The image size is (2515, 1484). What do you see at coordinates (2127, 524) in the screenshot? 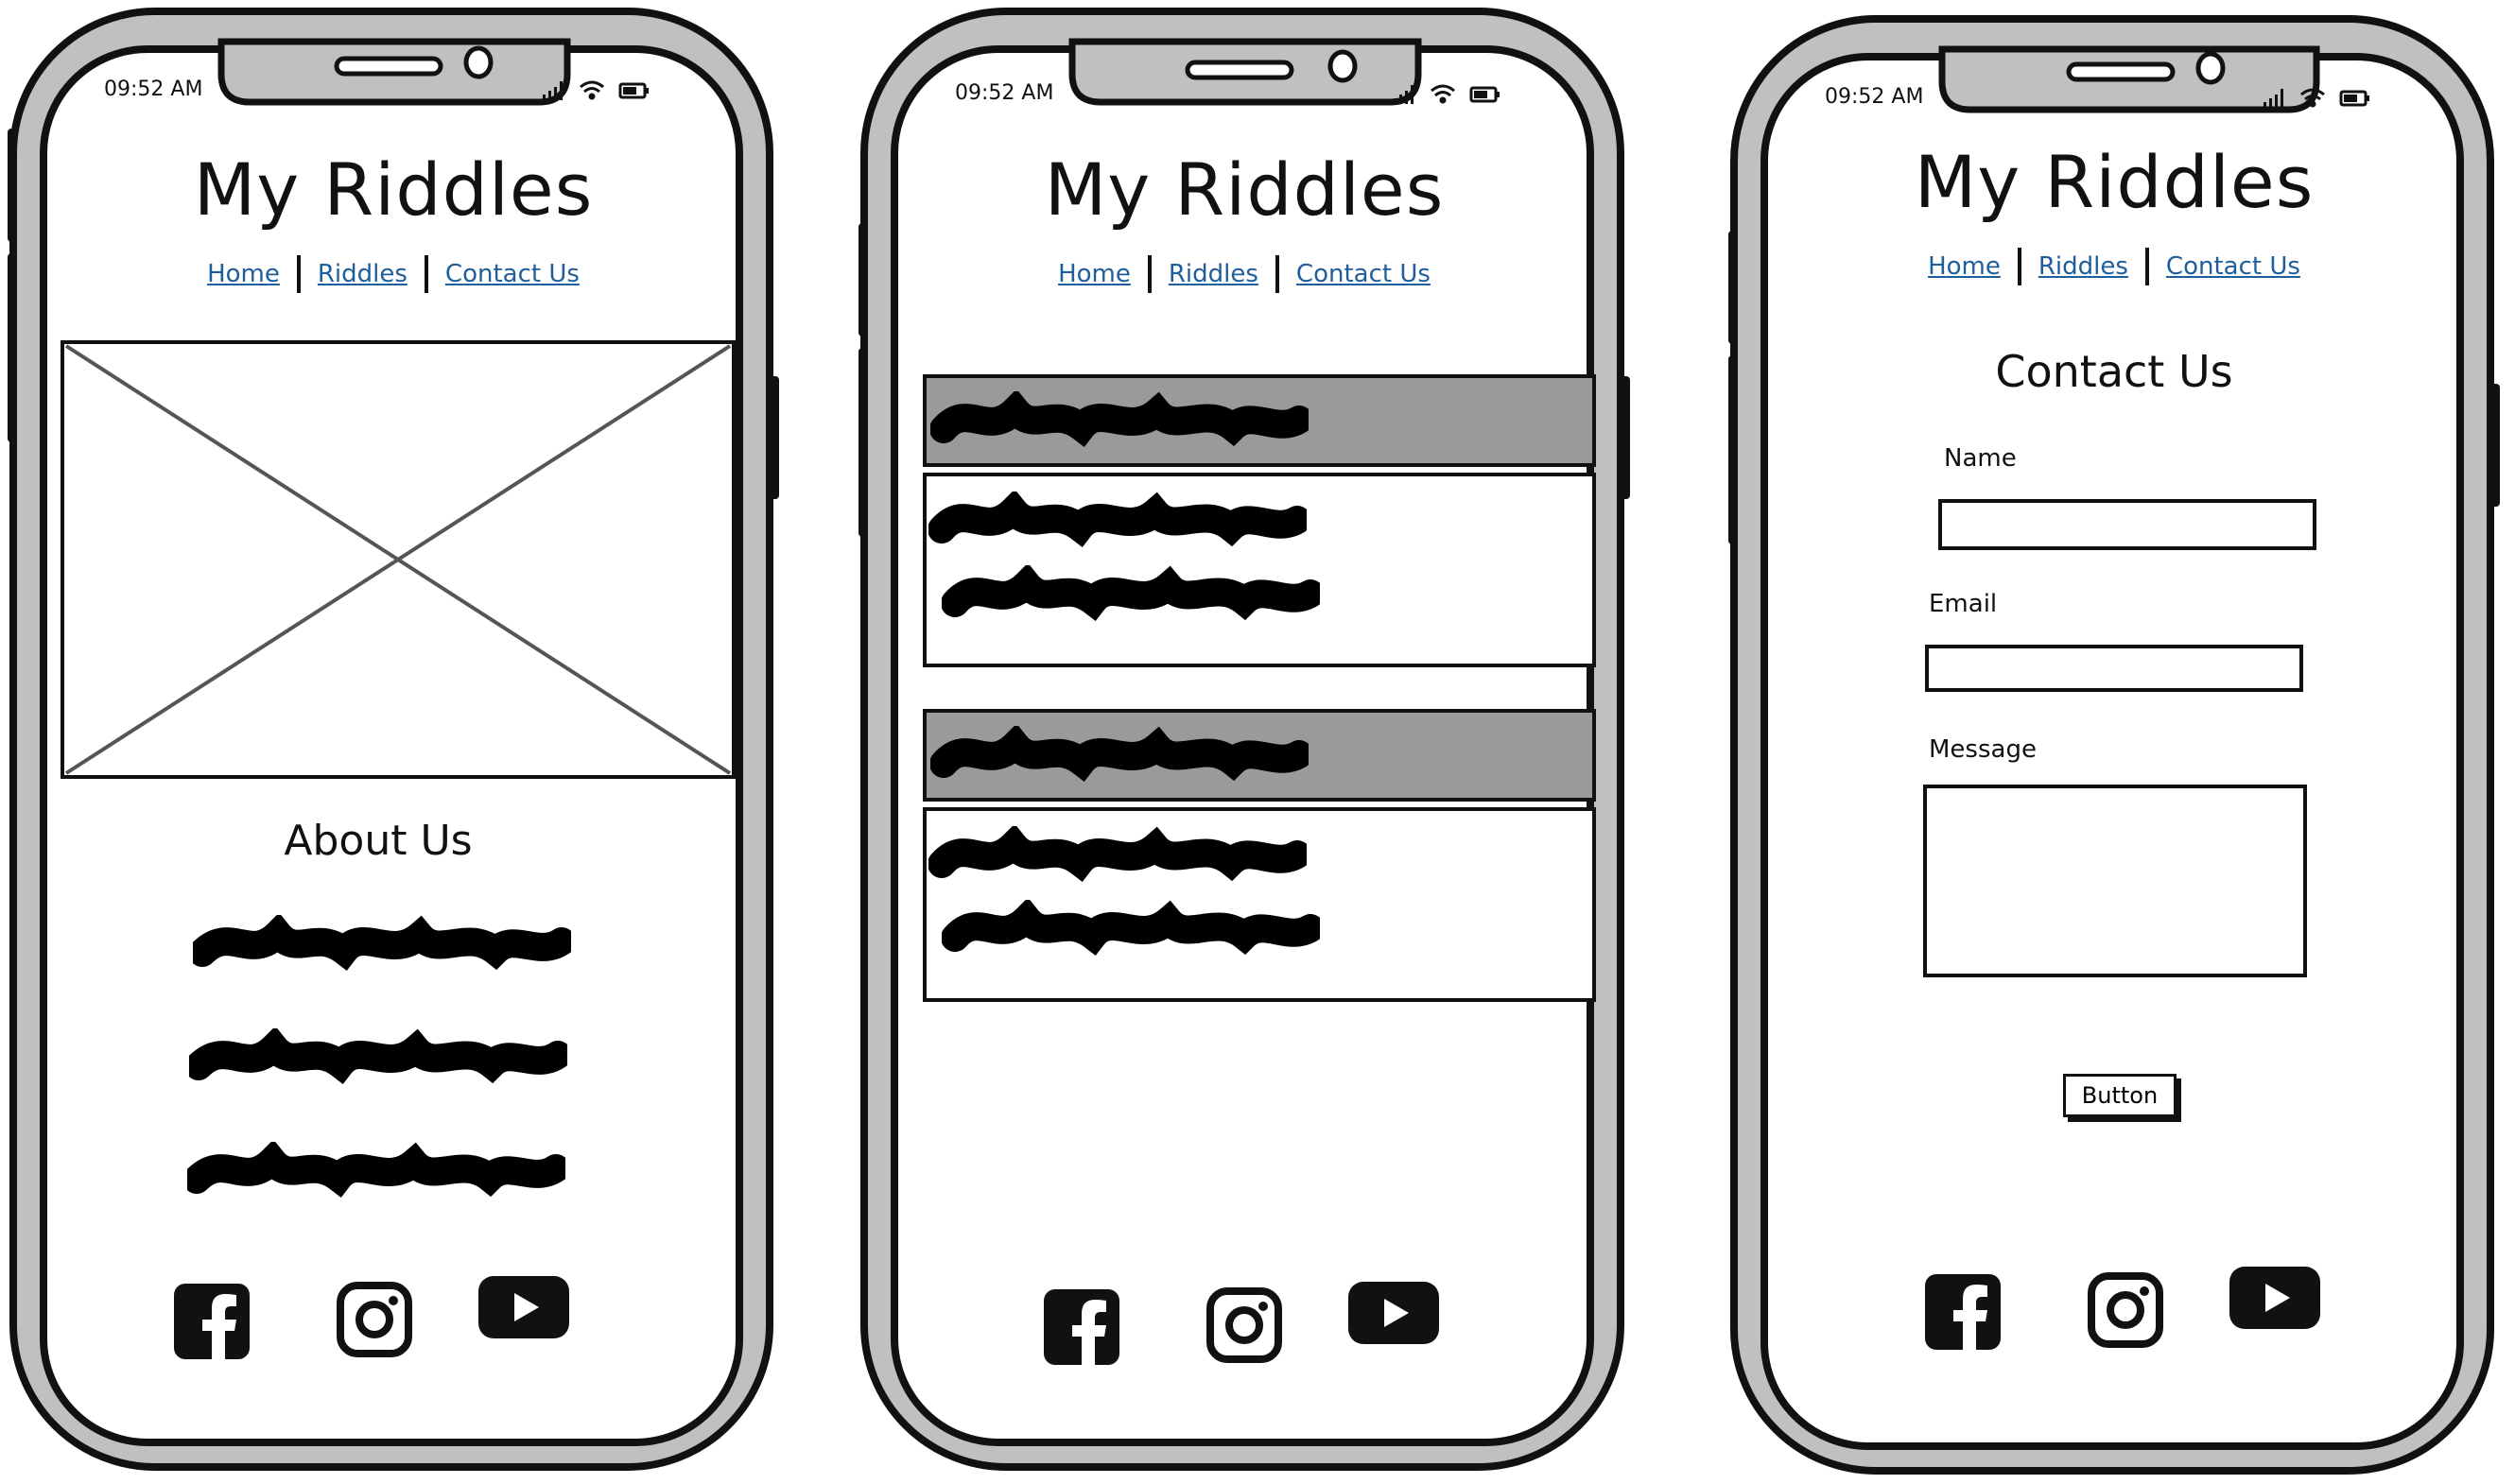
I see `name-field` at bounding box center [2127, 524].